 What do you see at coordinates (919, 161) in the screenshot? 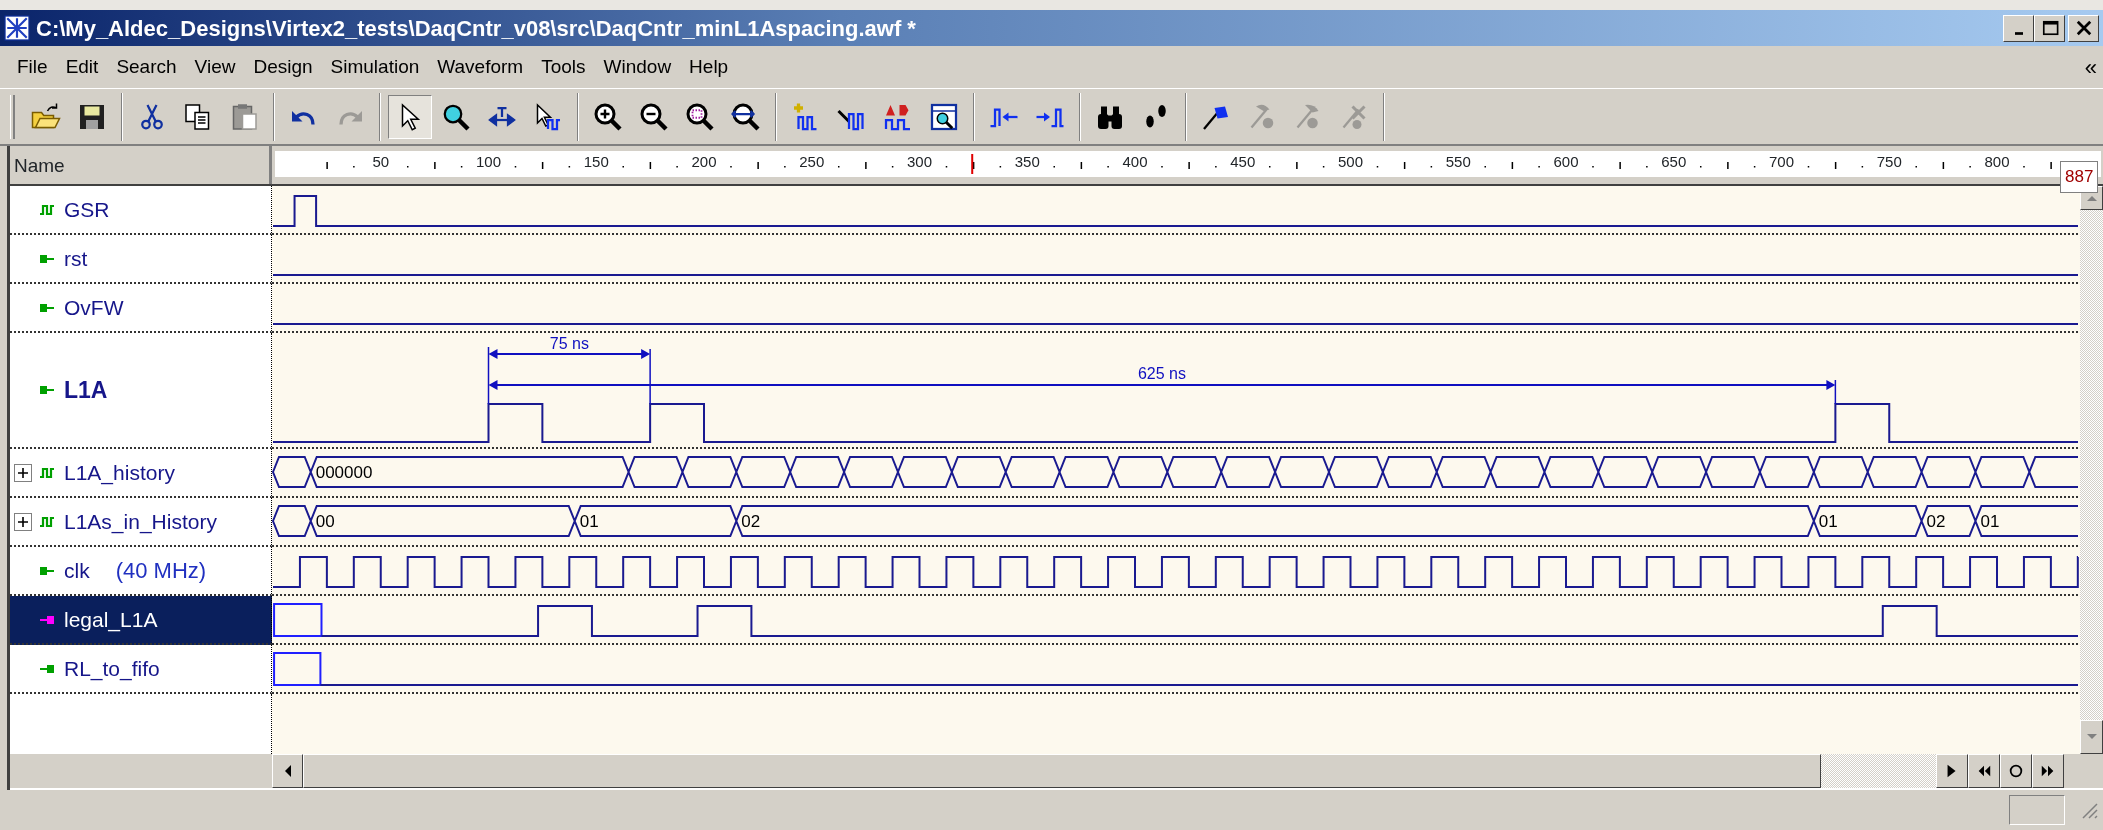
I see `ruler-label: 300` at bounding box center [919, 161].